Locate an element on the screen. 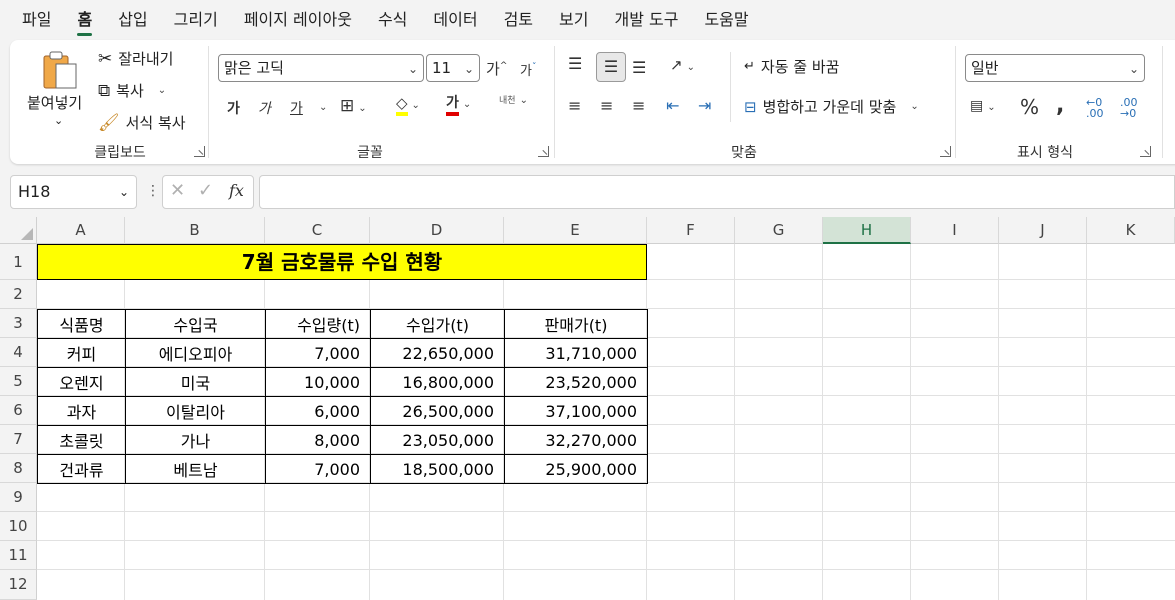  column-header-i: I is located at coordinates (955, 230).